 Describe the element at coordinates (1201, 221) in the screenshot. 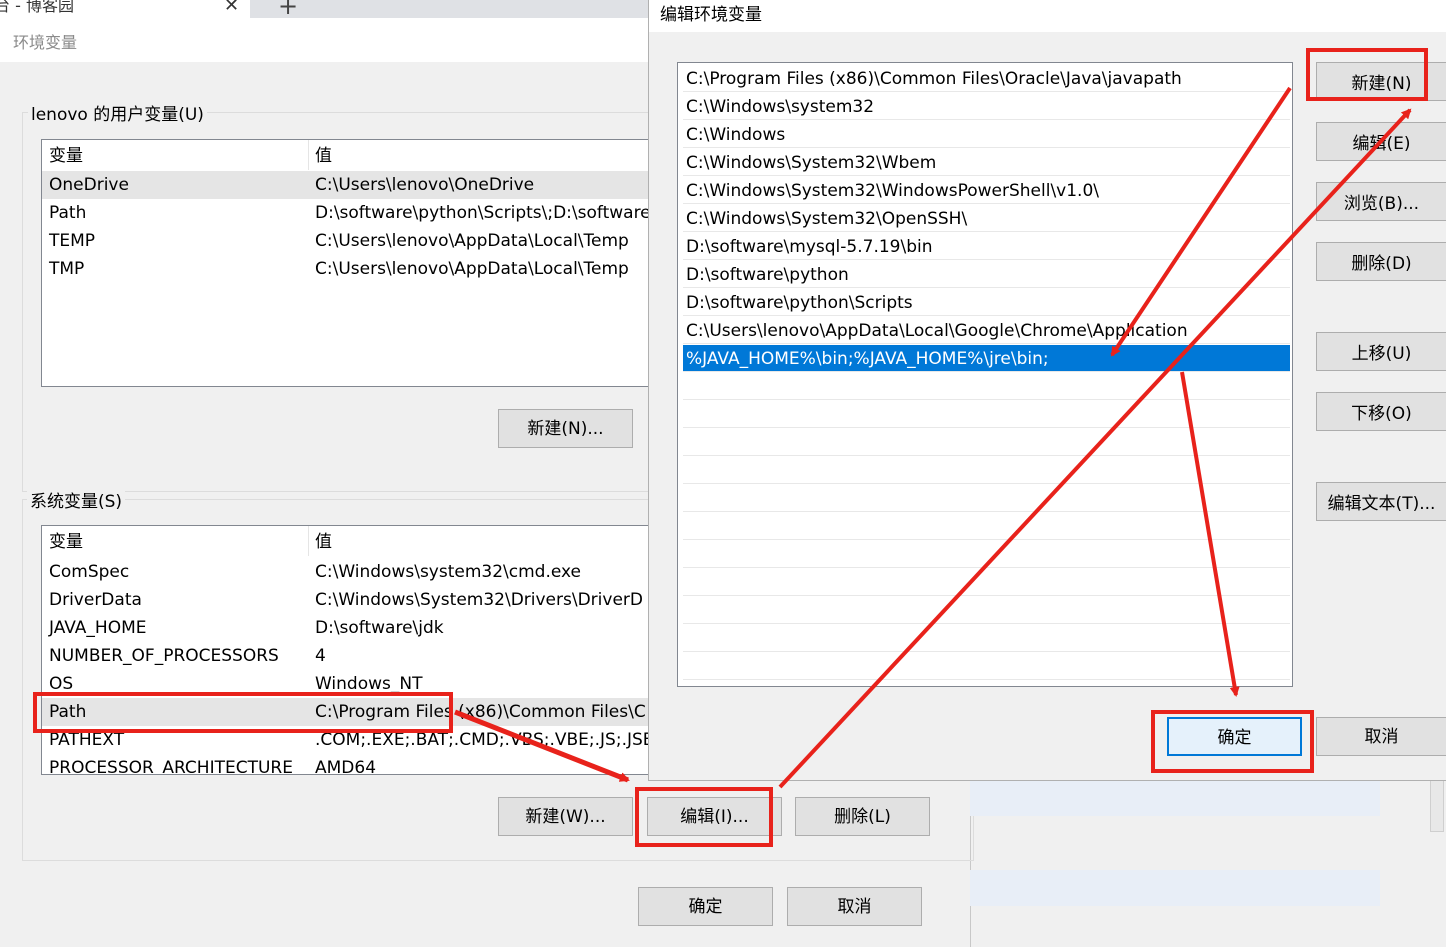

I see `arrow-new-to-entry` at that location.